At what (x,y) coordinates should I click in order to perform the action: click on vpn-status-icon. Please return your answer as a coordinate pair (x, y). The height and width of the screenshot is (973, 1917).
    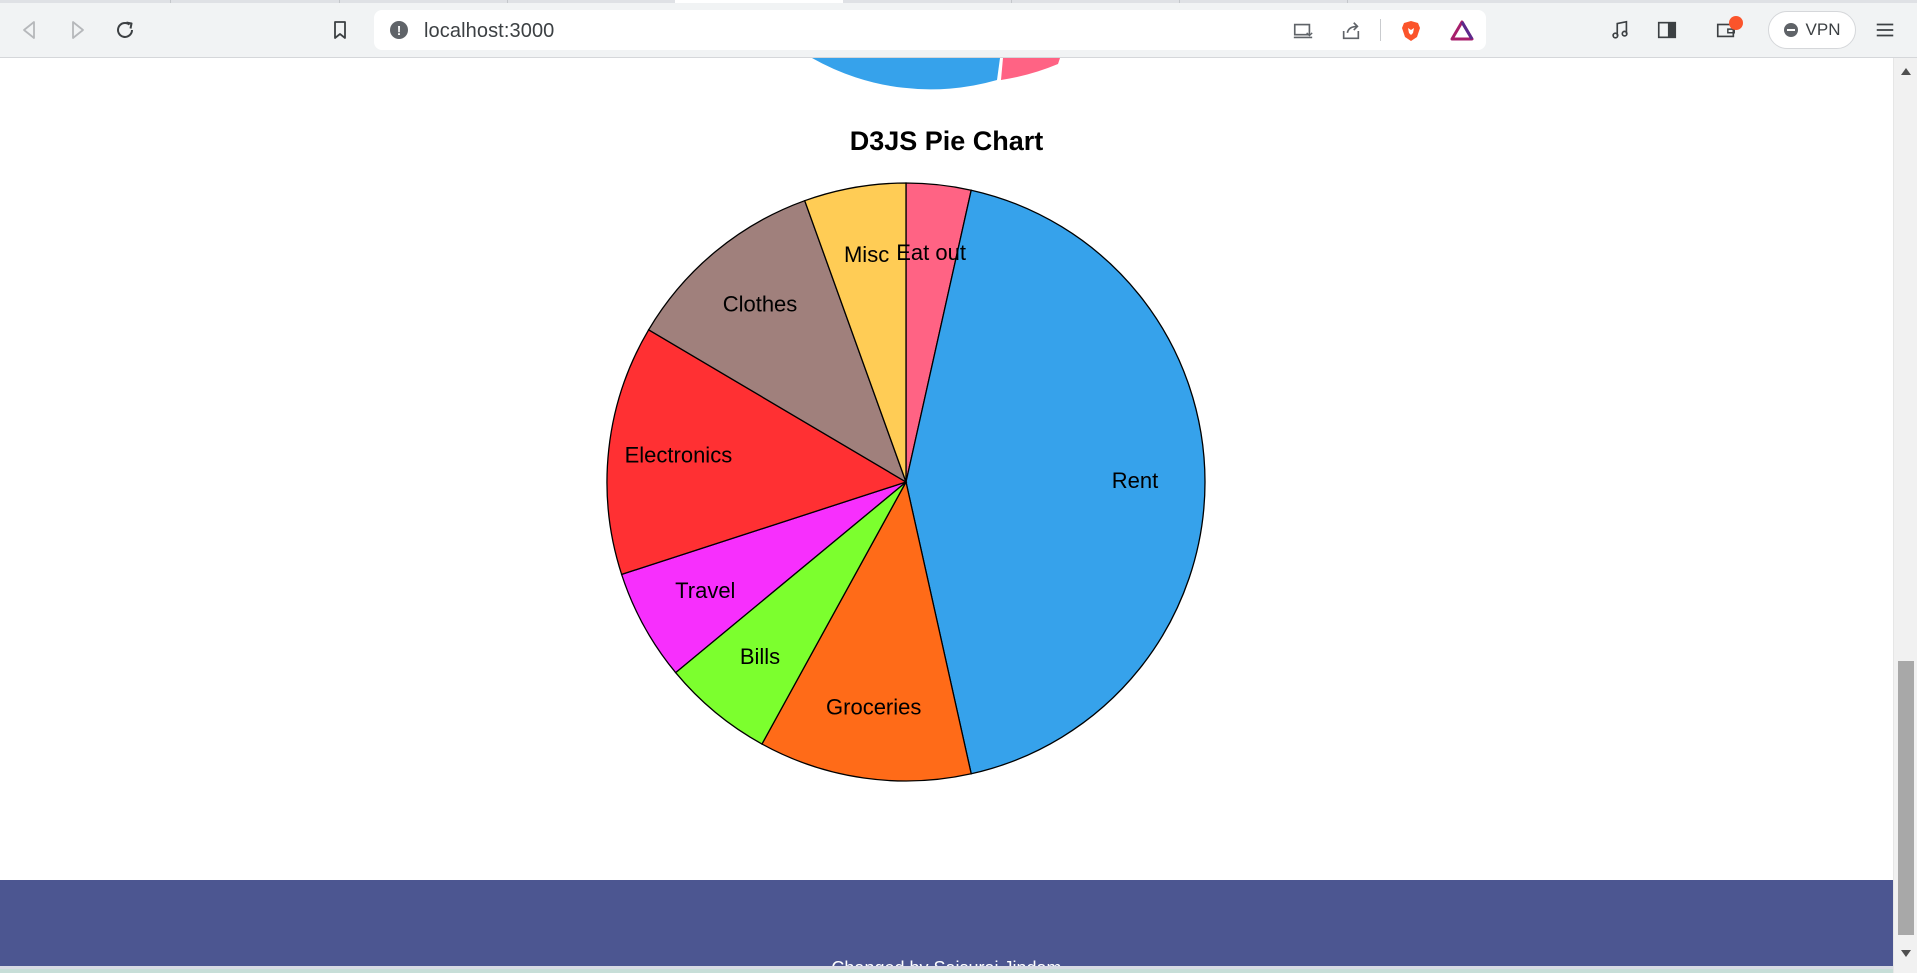
    Looking at the image, I should click on (1790, 30).